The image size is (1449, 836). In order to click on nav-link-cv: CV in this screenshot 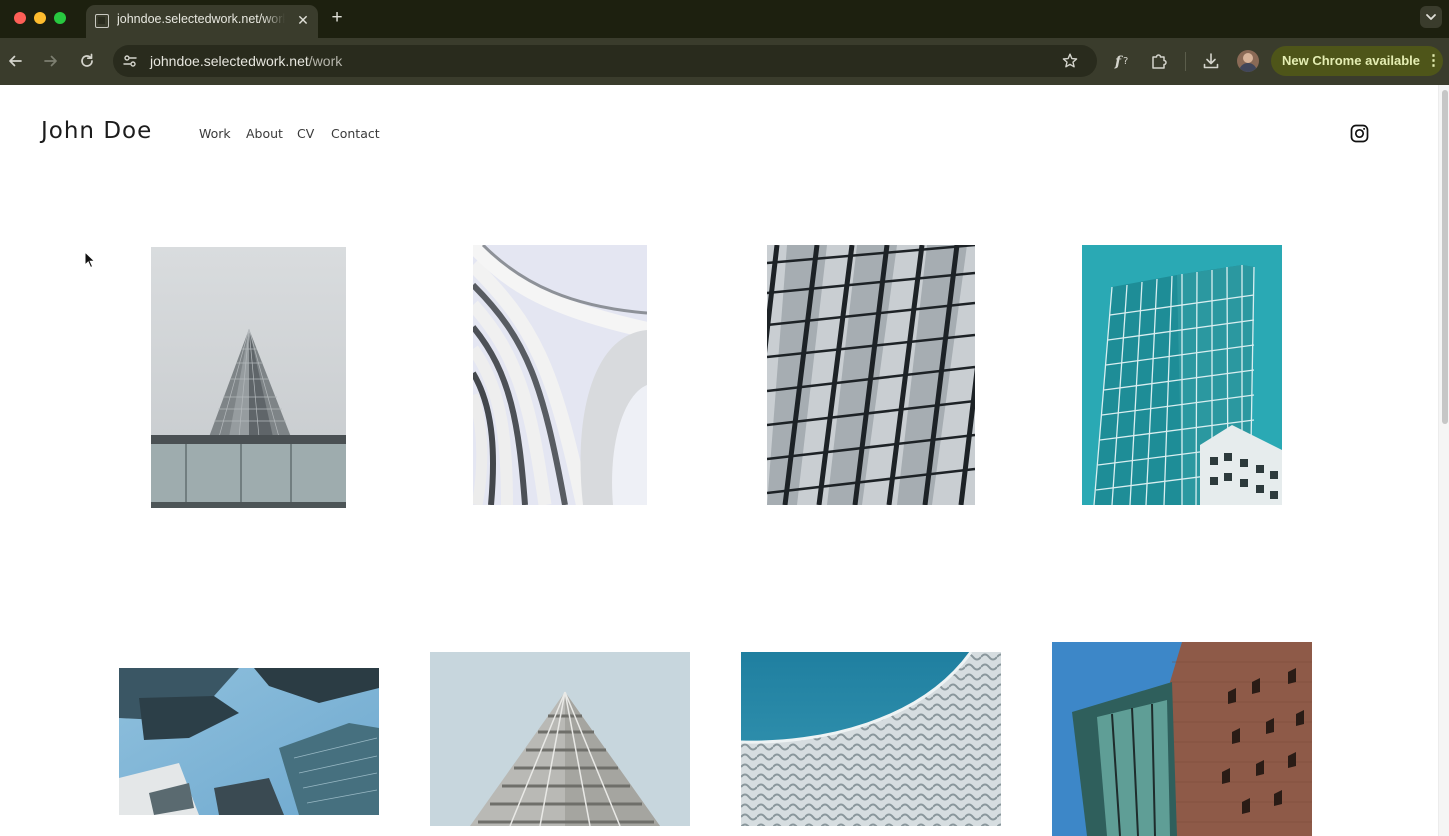, I will do `click(305, 133)`.